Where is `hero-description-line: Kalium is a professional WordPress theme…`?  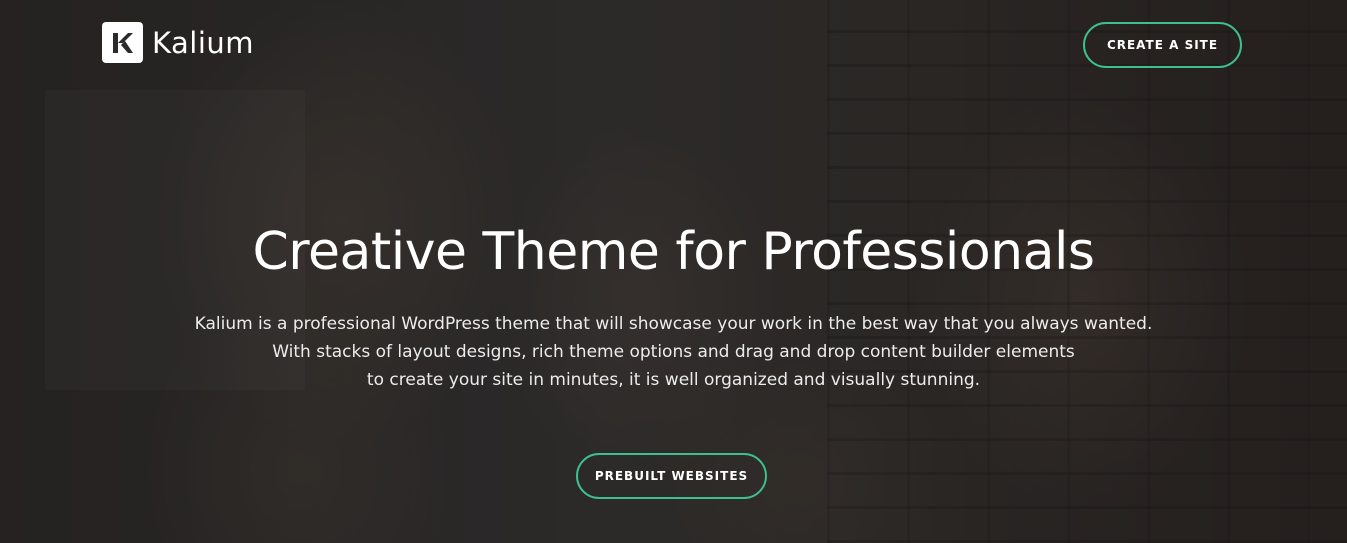
hero-description-line: Kalium is a professional WordPress theme… is located at coordinates (673, 324).